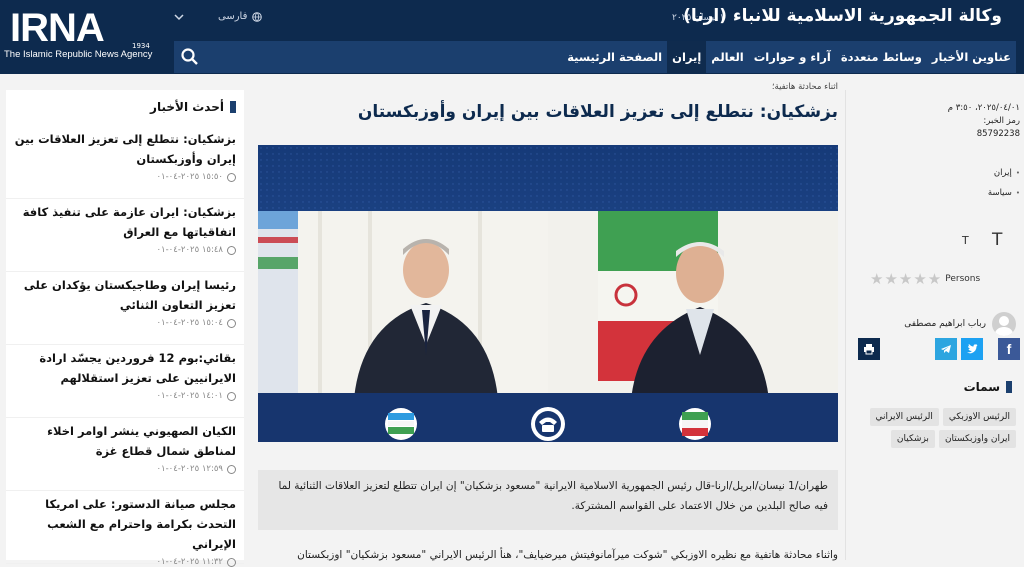 The width and height of the screenshot is (1024, 567). I want to click on print-button, so click(869, 349).